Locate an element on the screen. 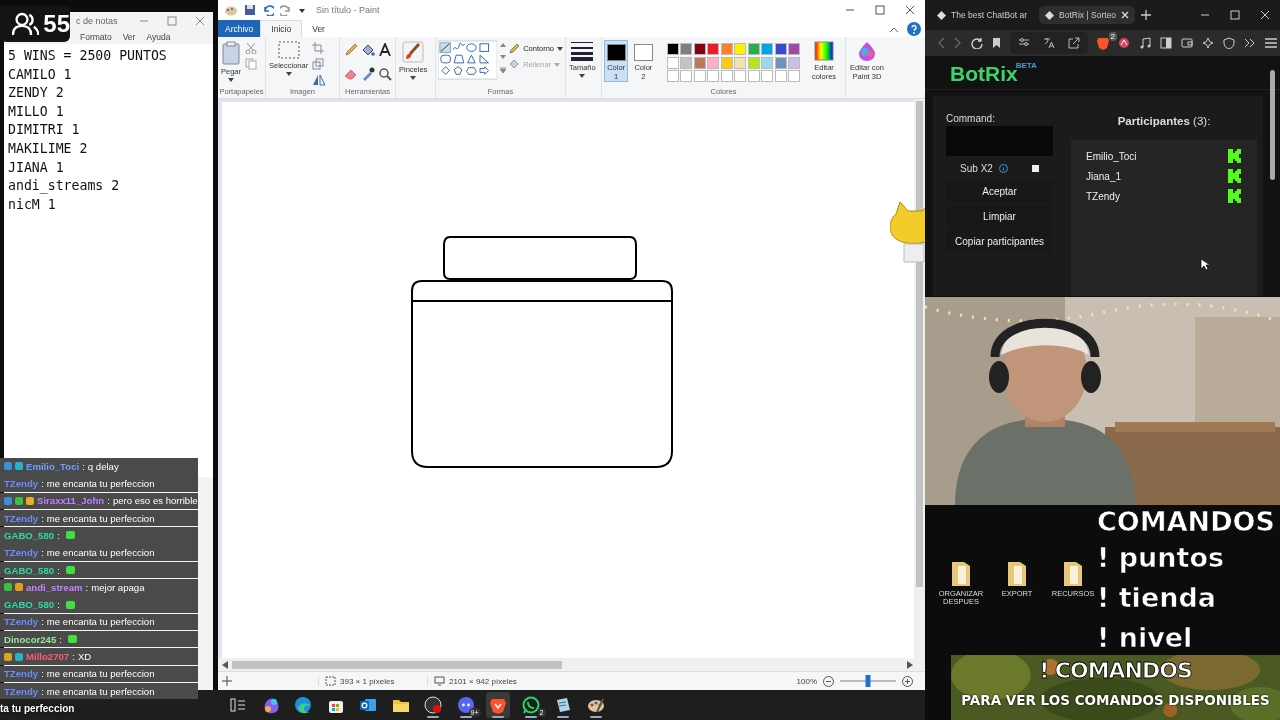 The height and width of the screenshot is (720, 1280). forward-icon is located at coordinates (958, 43).